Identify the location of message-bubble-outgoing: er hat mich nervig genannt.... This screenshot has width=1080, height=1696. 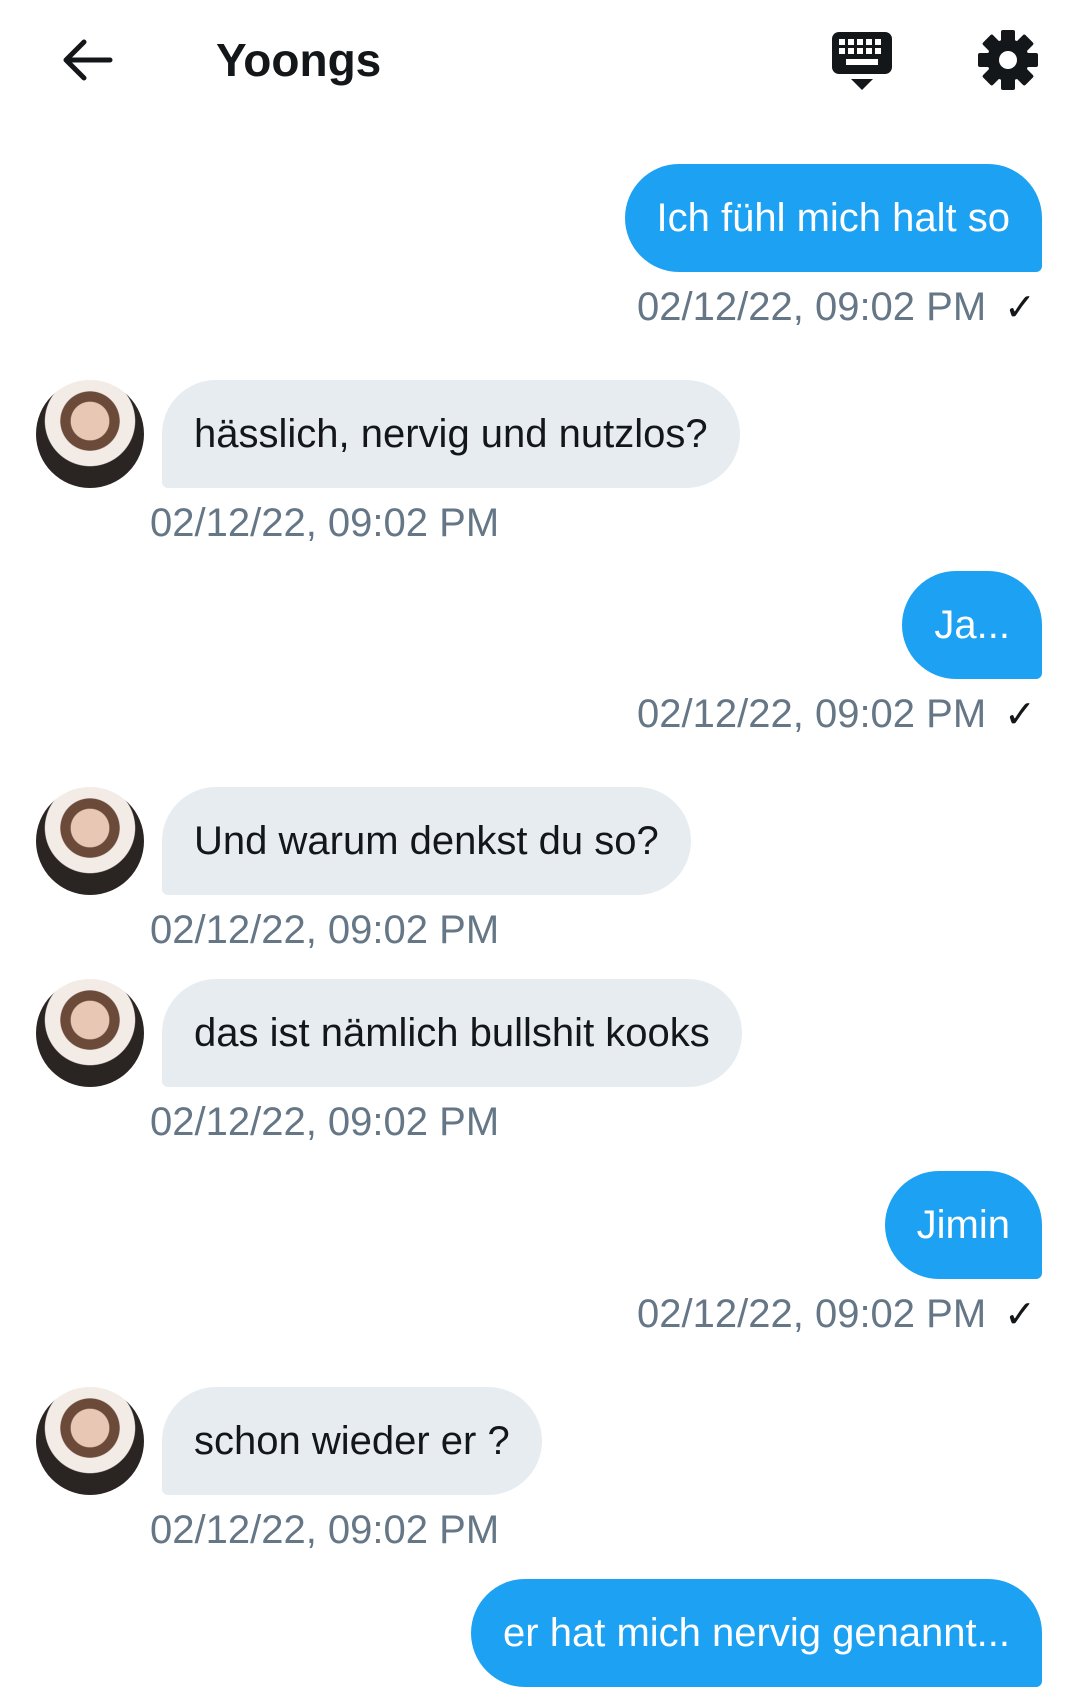
(756, 1633).